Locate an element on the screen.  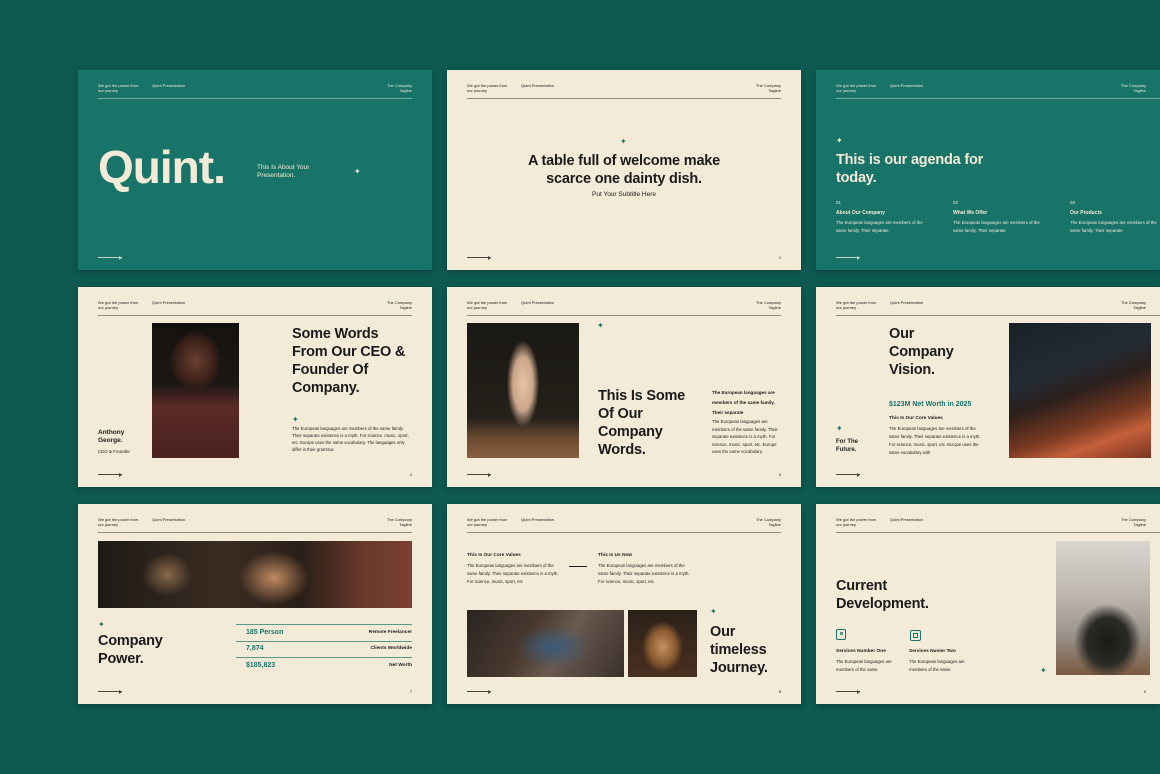
agenda-title: This is our agenda for today. is located at coordinates (910, 169).